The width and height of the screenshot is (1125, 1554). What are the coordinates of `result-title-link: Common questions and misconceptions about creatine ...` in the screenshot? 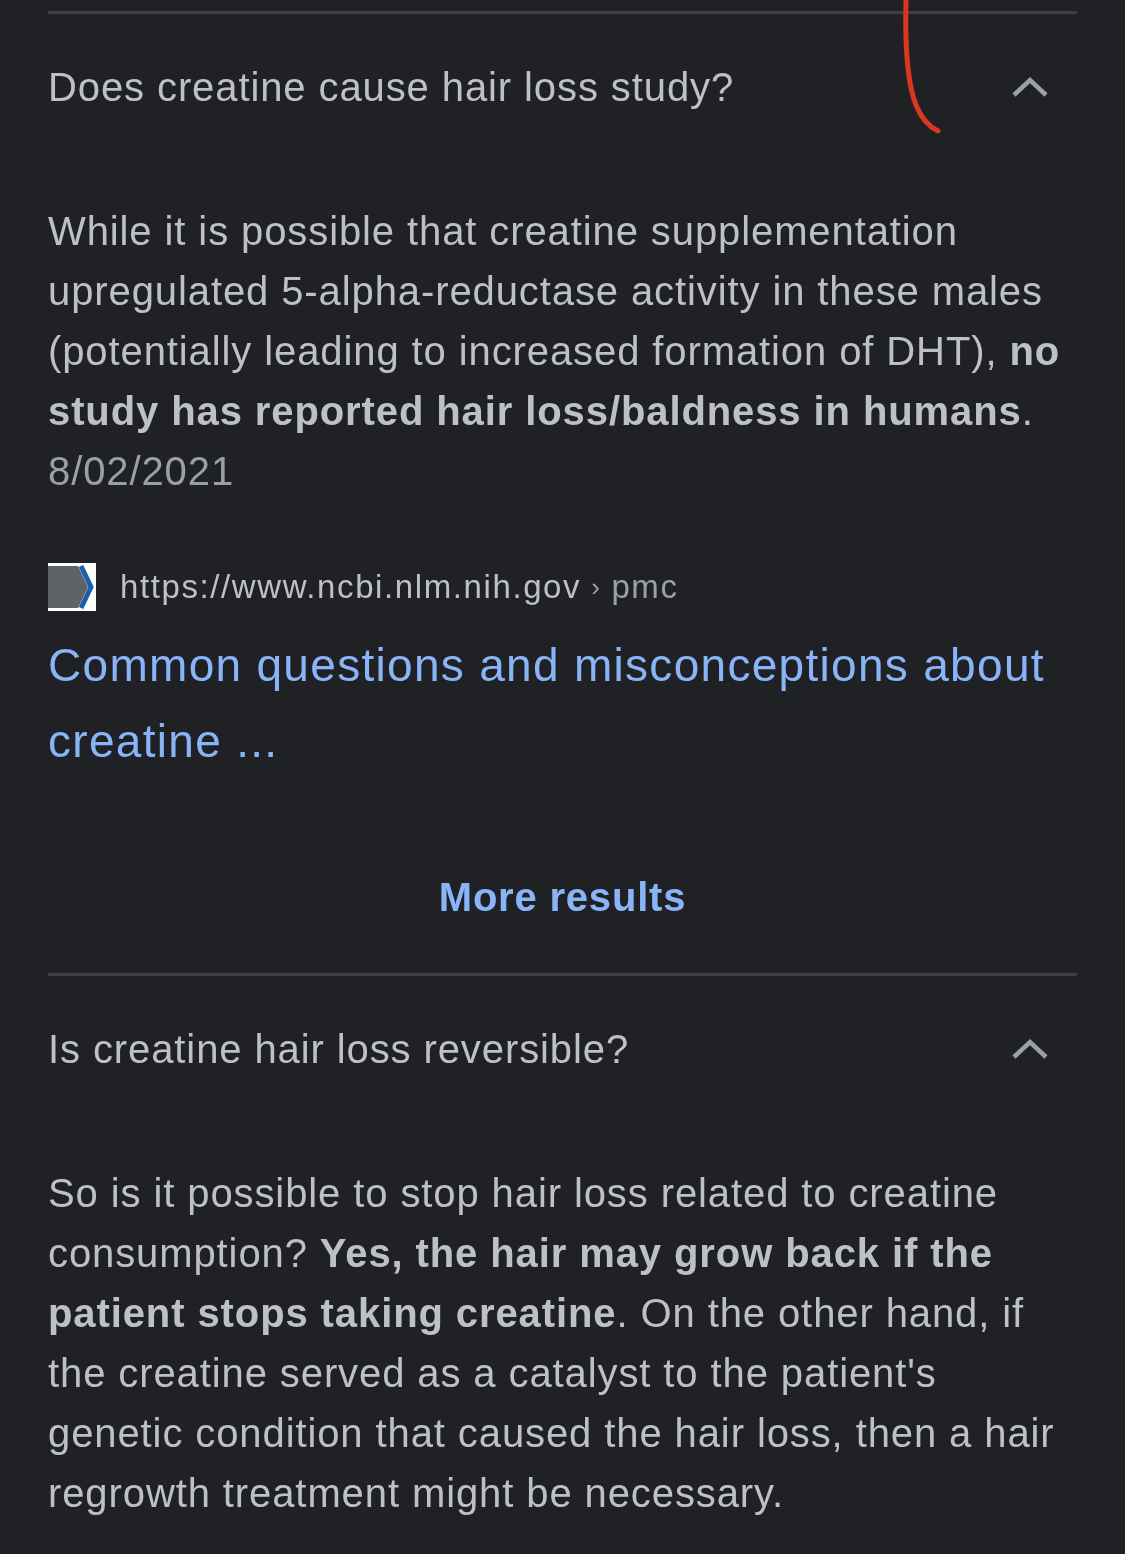 It's located at (562, 703).